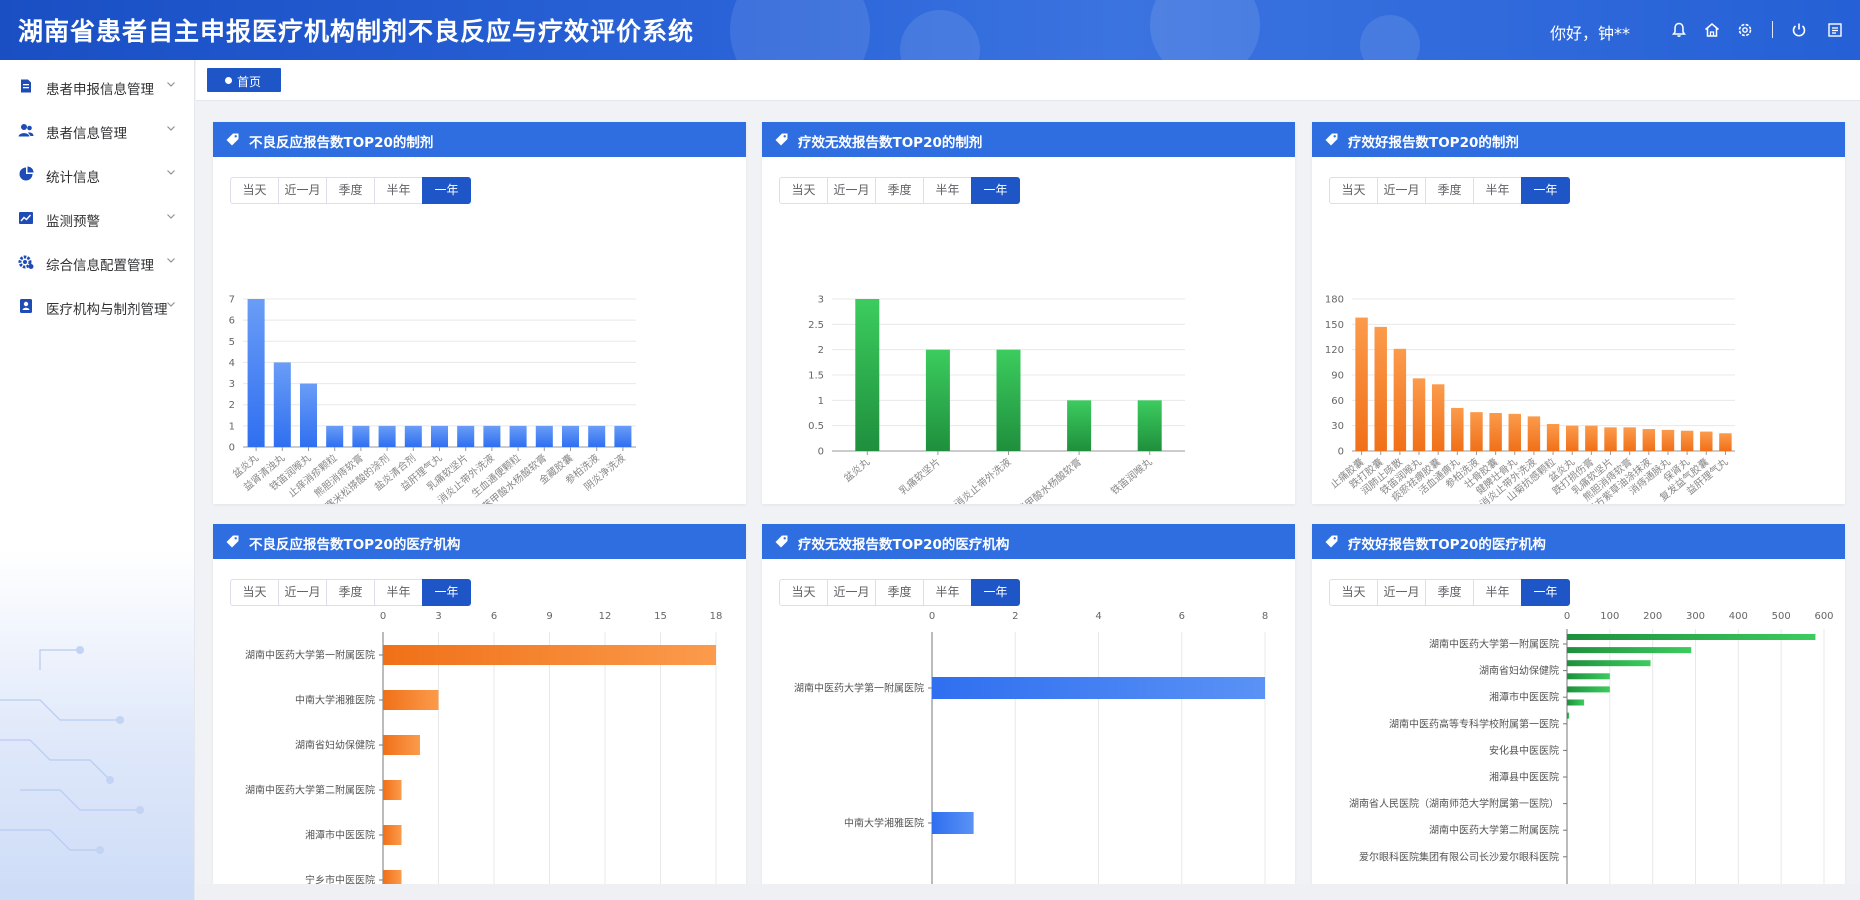 Image resolution: width=1860 pixels, height=900 pixels. What do you see at coordinates (1524, 750) in the screenshot?
I see `y-tick-label: 安化县中医医院` at bounding box center [1524, 750].